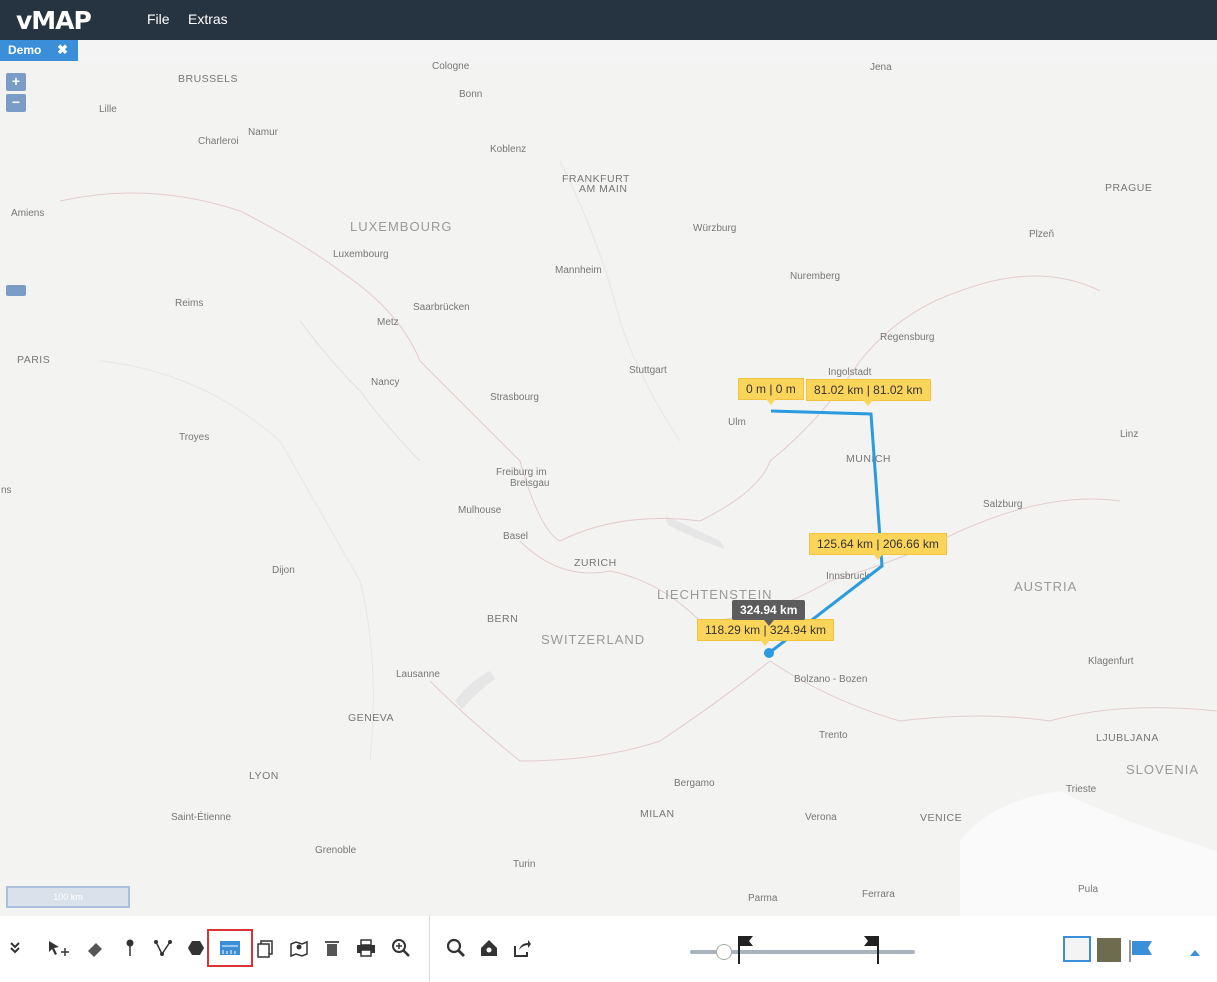 Image resolution: width=1217 pixels, height=982 pixels. Describe the element at coordinates (196, 948) in the screenshot. I see `polygon-icon` at that location.